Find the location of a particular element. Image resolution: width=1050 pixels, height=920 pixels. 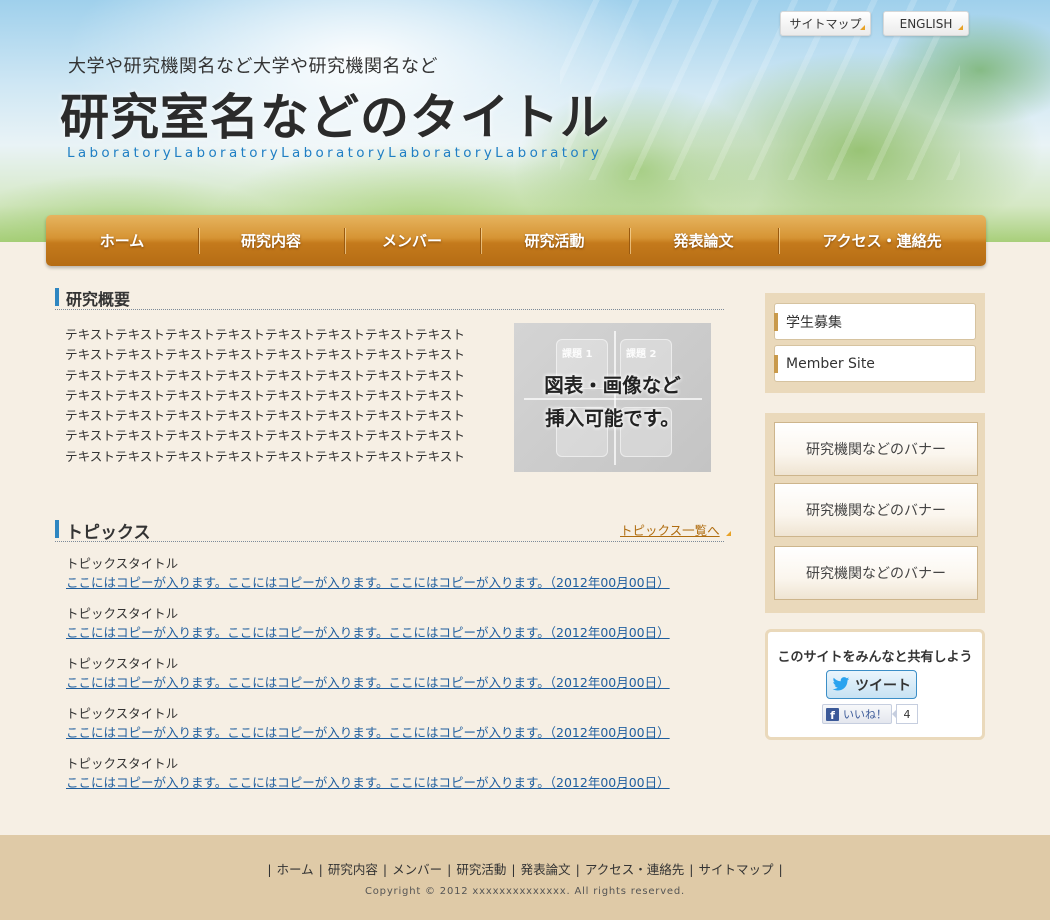

figure-quadrant-label: 課題 1 is located at coordinates (577, 354).